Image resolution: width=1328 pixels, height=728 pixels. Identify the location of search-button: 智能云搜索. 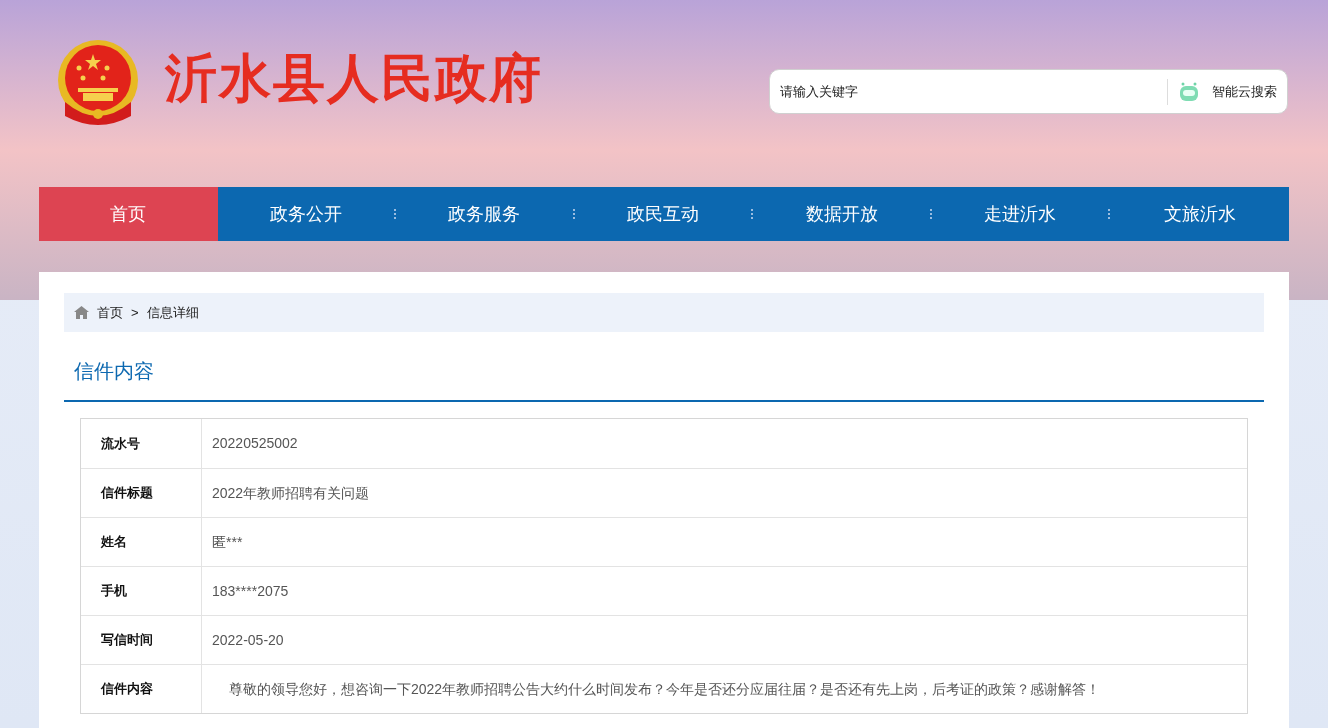
(1227, 91).